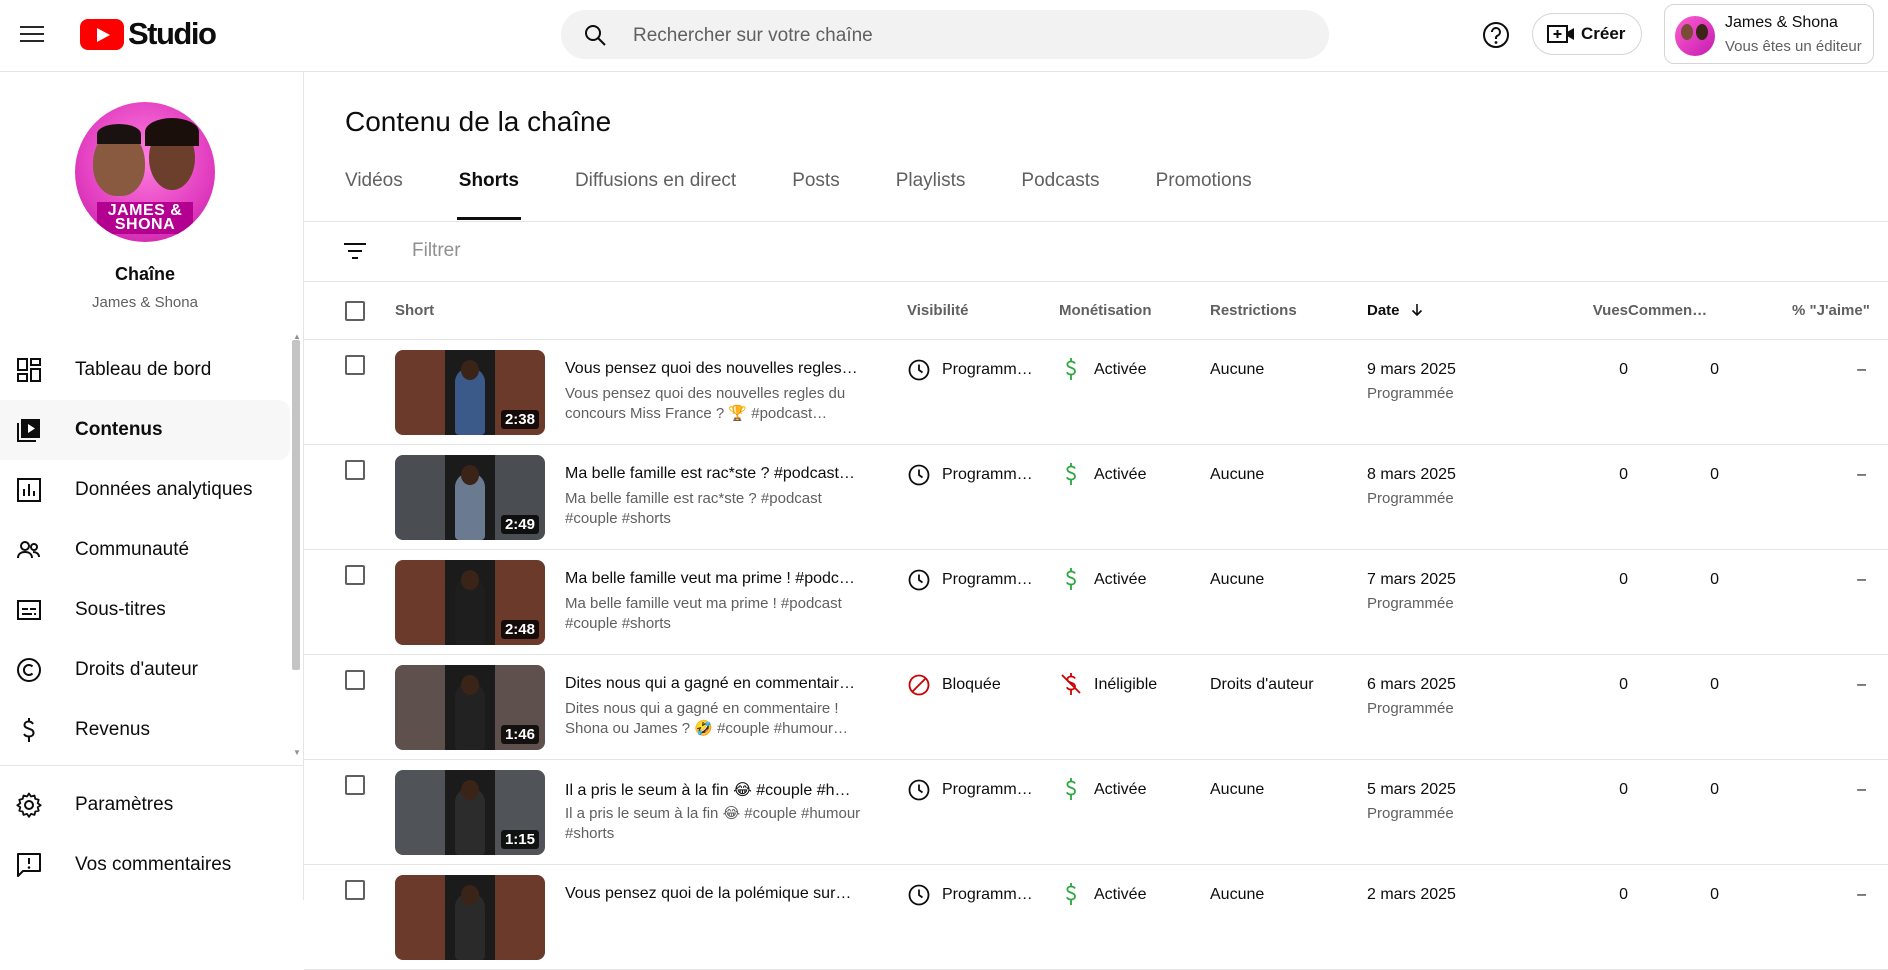 Image resolution: width=1888 pixels, height=970 pixels. What do you see at coordinates (1096, 221) in the screenshot?
I see `tabs-divider` at bounding box center [1096, 221].